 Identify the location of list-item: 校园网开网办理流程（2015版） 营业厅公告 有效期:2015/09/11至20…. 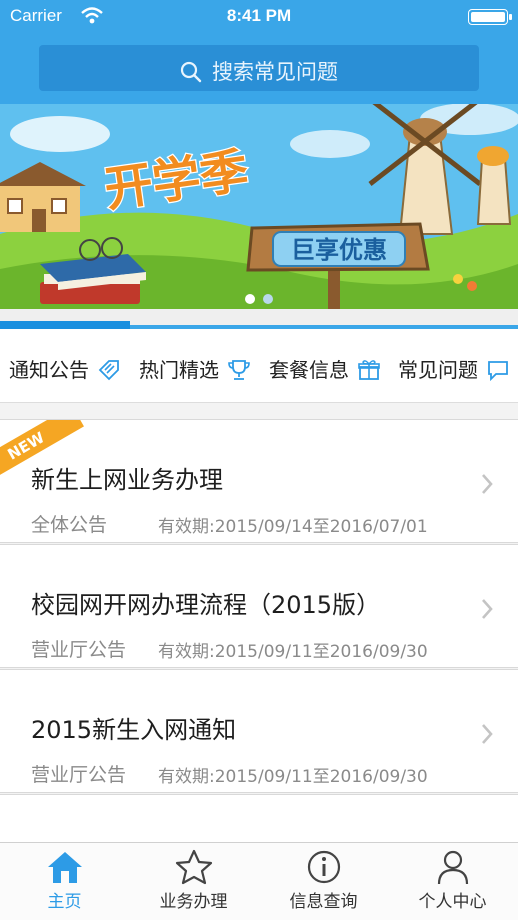
(259, 606).